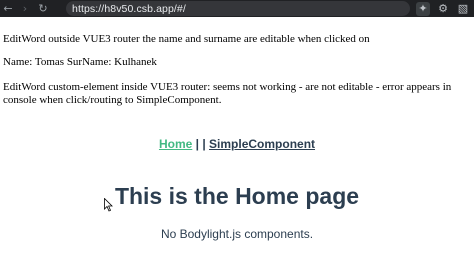  What do you see at coordinates (49, 62) in the screenshot?
I see `name-value: Tomas` at bounding box center [49, 62].